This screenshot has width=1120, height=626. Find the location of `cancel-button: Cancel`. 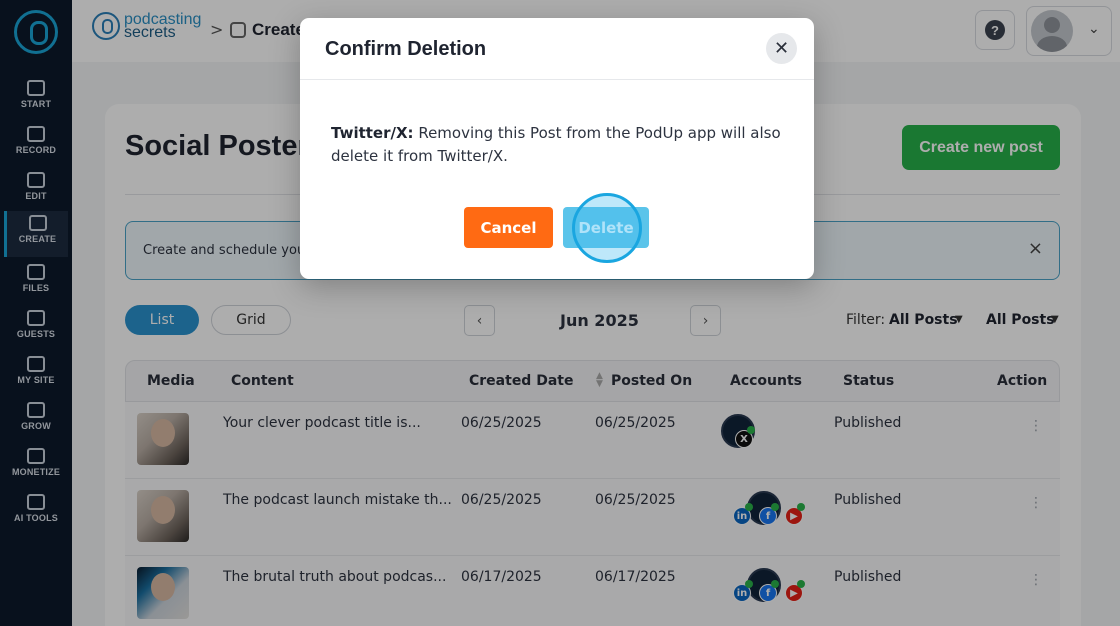

cancel-button: Cancel is located at coordinates (508, 227).